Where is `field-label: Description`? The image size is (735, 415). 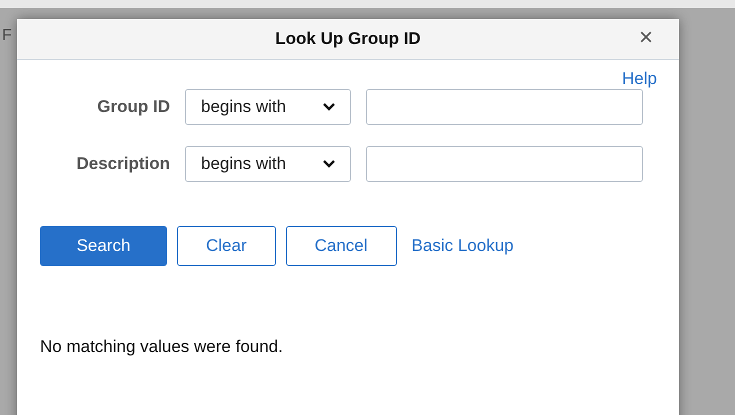
field-label: Description is located at coordinates (122, 163).